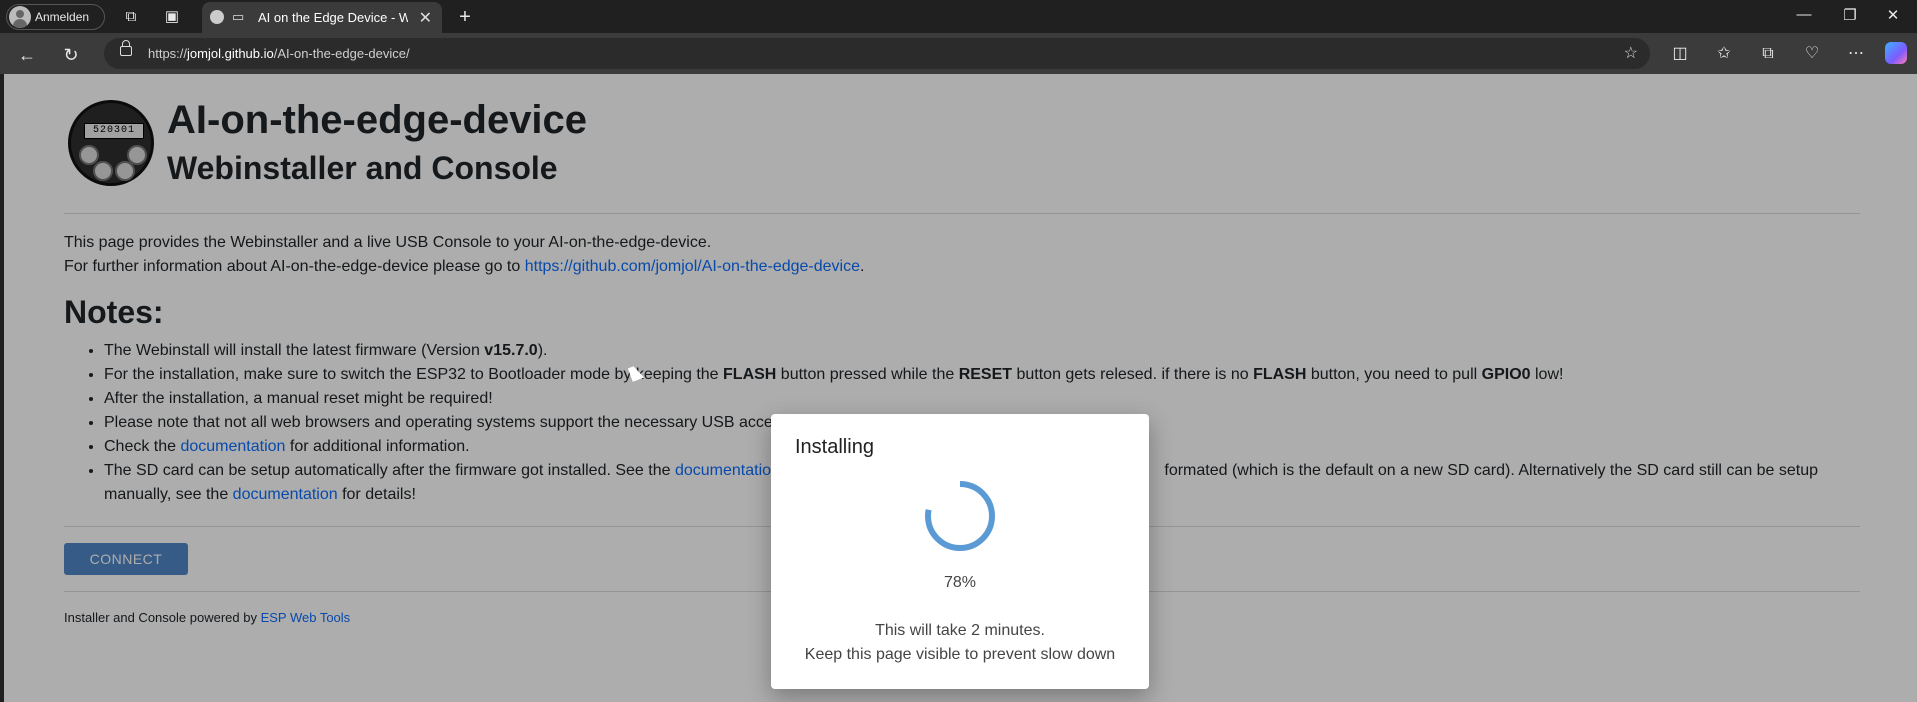 Image resolution: width=1917 pixels, height=702 pixels. I want to click on avatar-icon, so click(20, 17).